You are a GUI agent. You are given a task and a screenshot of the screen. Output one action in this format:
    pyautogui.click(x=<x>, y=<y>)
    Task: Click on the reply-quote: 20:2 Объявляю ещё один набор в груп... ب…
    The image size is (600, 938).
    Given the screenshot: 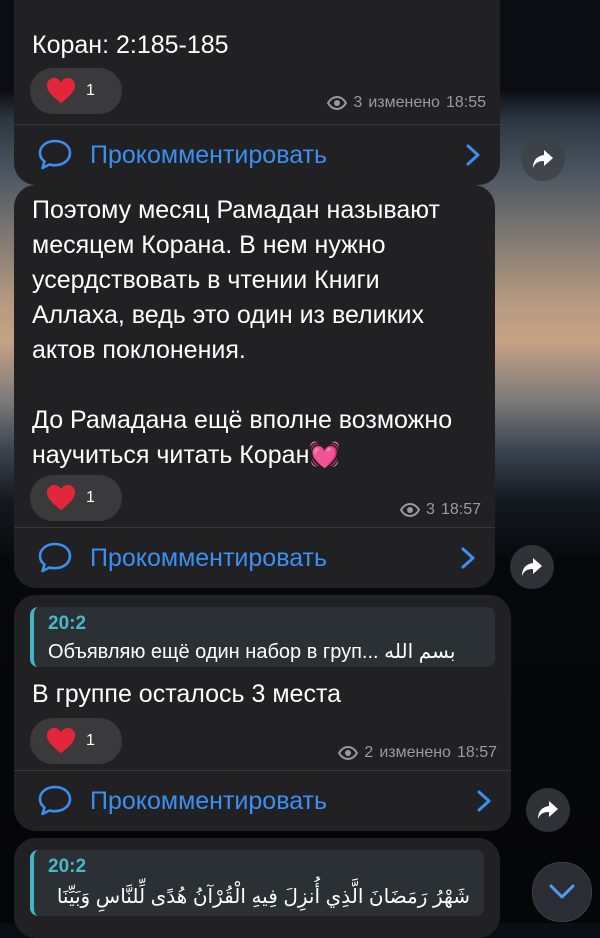 What is the action you would take?
    pyautogui.click(x=262, y=637)
    